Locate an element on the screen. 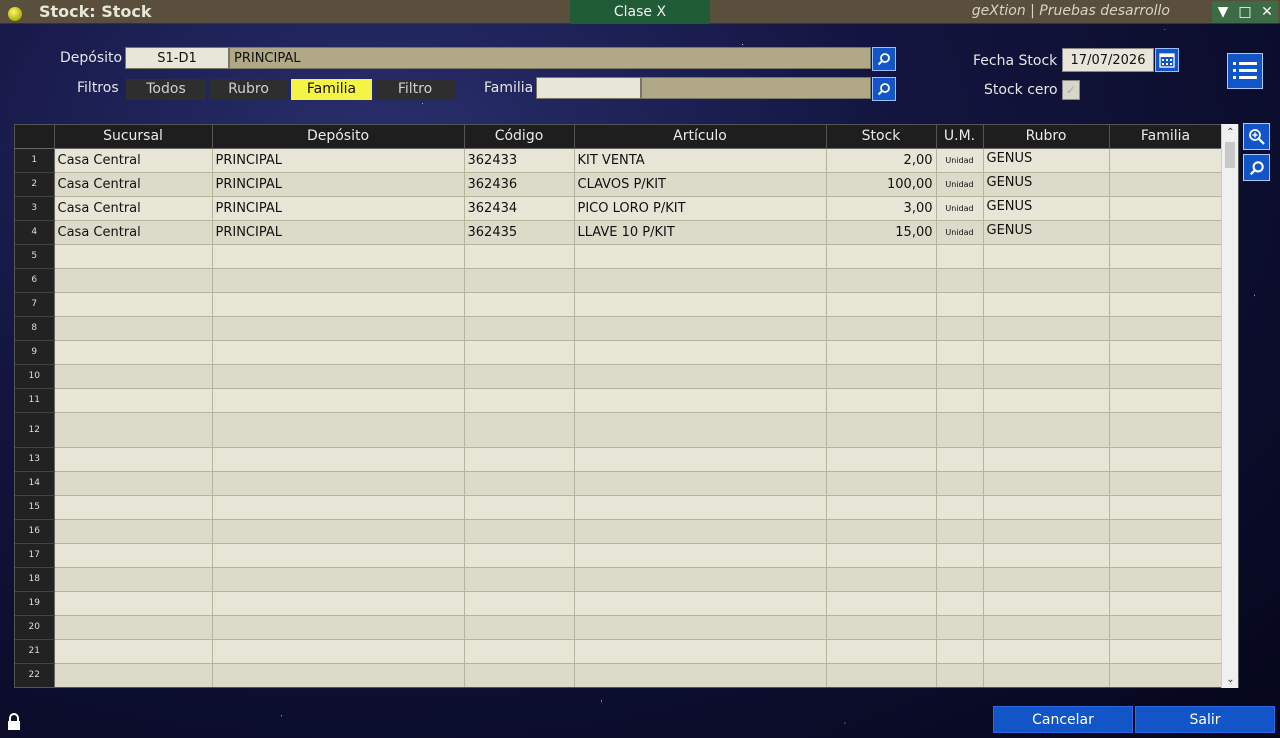  column-header-um: U.M. is located at coordinates (960, 137).